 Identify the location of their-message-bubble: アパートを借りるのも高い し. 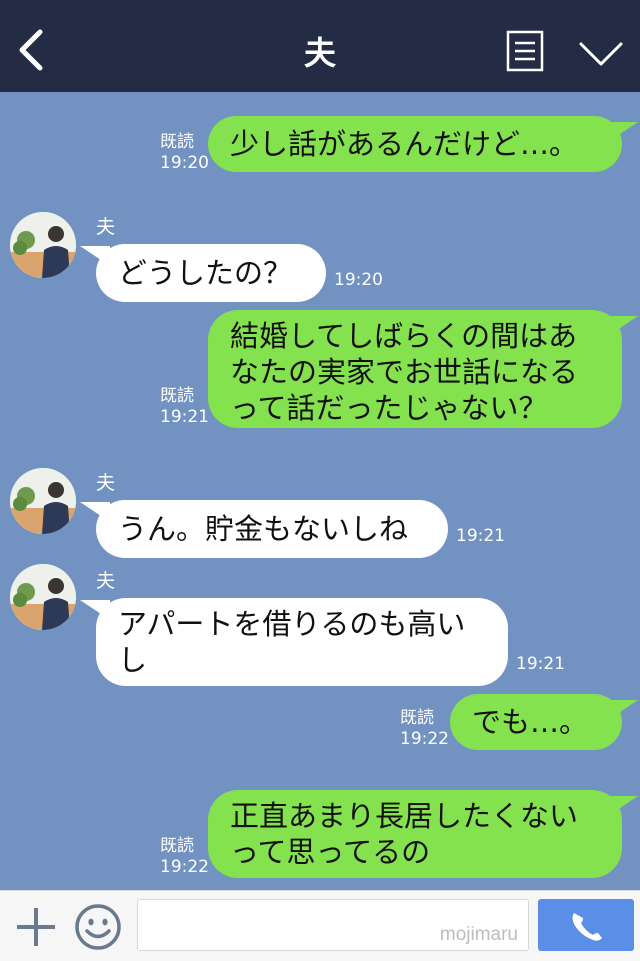
(302, 642).